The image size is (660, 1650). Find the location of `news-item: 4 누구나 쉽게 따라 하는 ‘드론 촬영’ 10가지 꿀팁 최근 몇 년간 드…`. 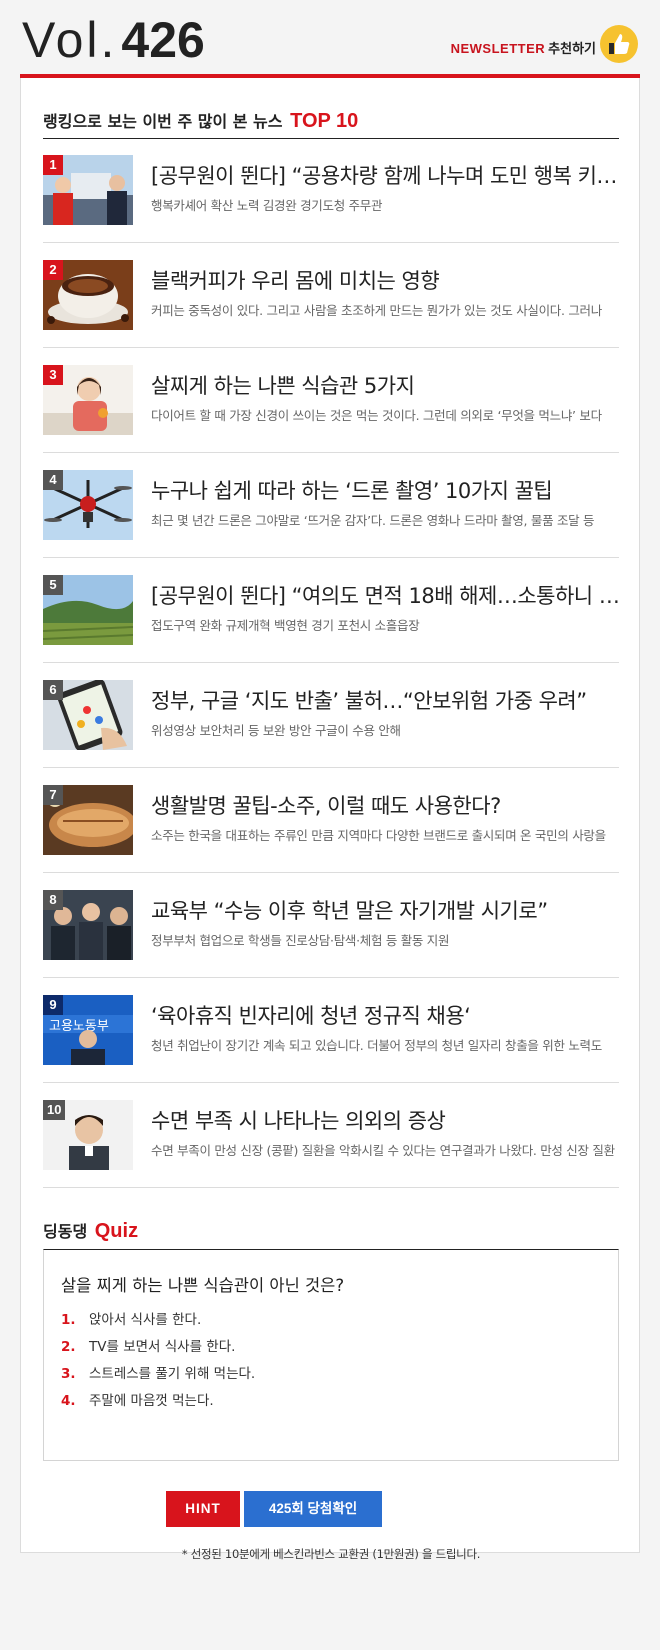

news-item: 4 누구나 쉽게 따라 하는 ‘드론 촬영’ 10가지 꿀팁 최근 몇 년간 드… is located at coordinates (331, 505).